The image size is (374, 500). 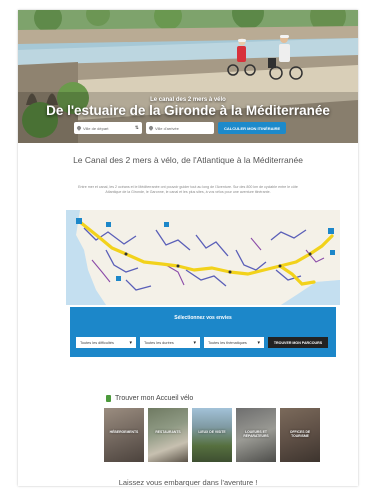 I want to click on card-restaurants: RESTAURANTS, so click(x=168, y=435).